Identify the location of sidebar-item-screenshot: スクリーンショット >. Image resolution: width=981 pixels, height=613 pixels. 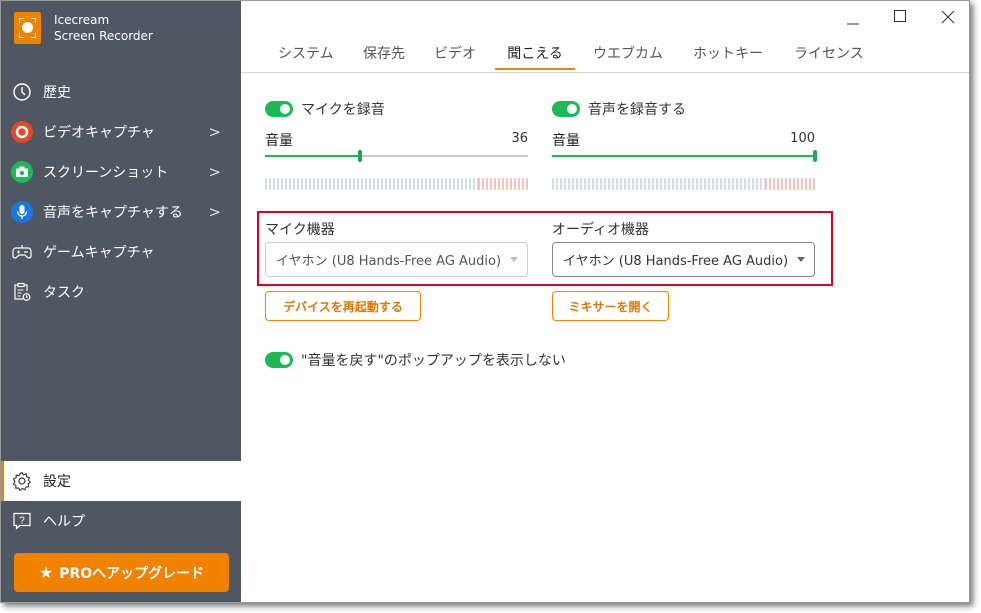
(121, 172).